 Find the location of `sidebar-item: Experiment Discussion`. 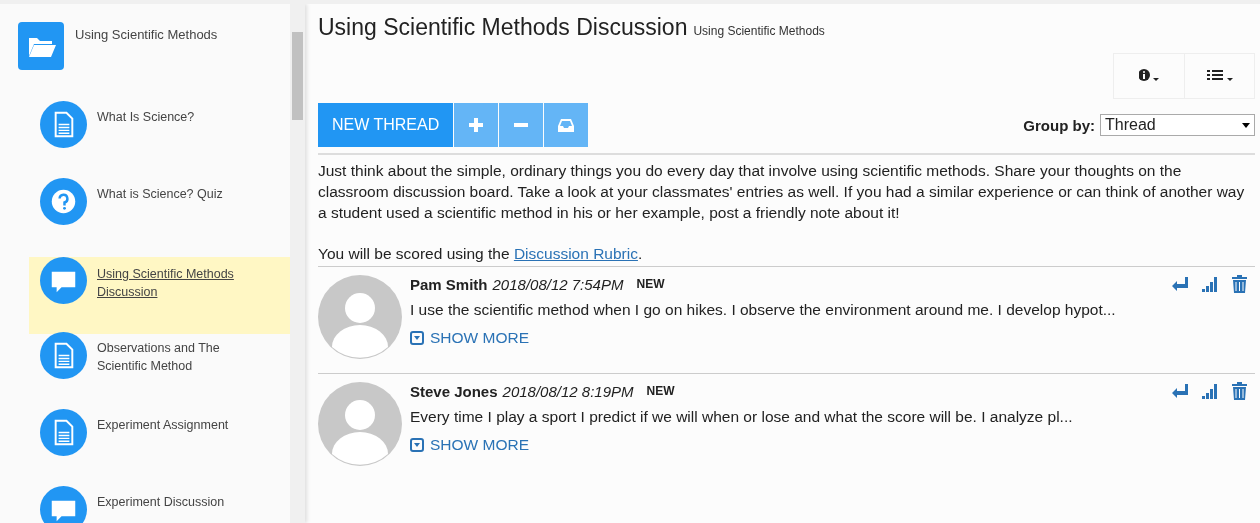

sidebar-item: Experiment Discussion is located at coordinates (159, 505).